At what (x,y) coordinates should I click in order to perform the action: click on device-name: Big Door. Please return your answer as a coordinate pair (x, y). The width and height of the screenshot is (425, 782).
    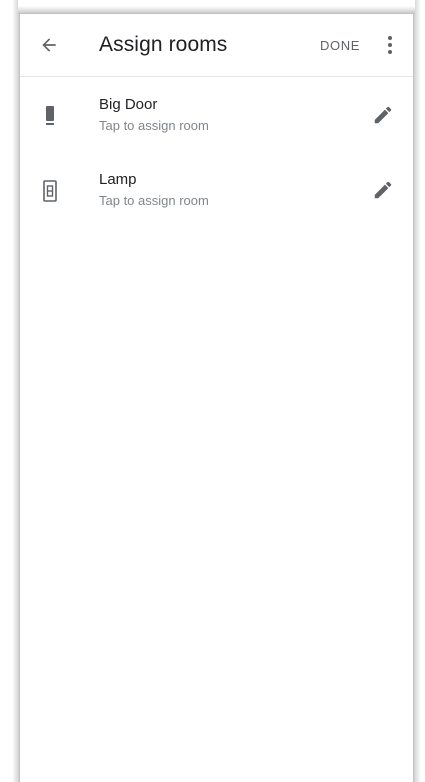
    Looking at the image, I should click on (128, 104).